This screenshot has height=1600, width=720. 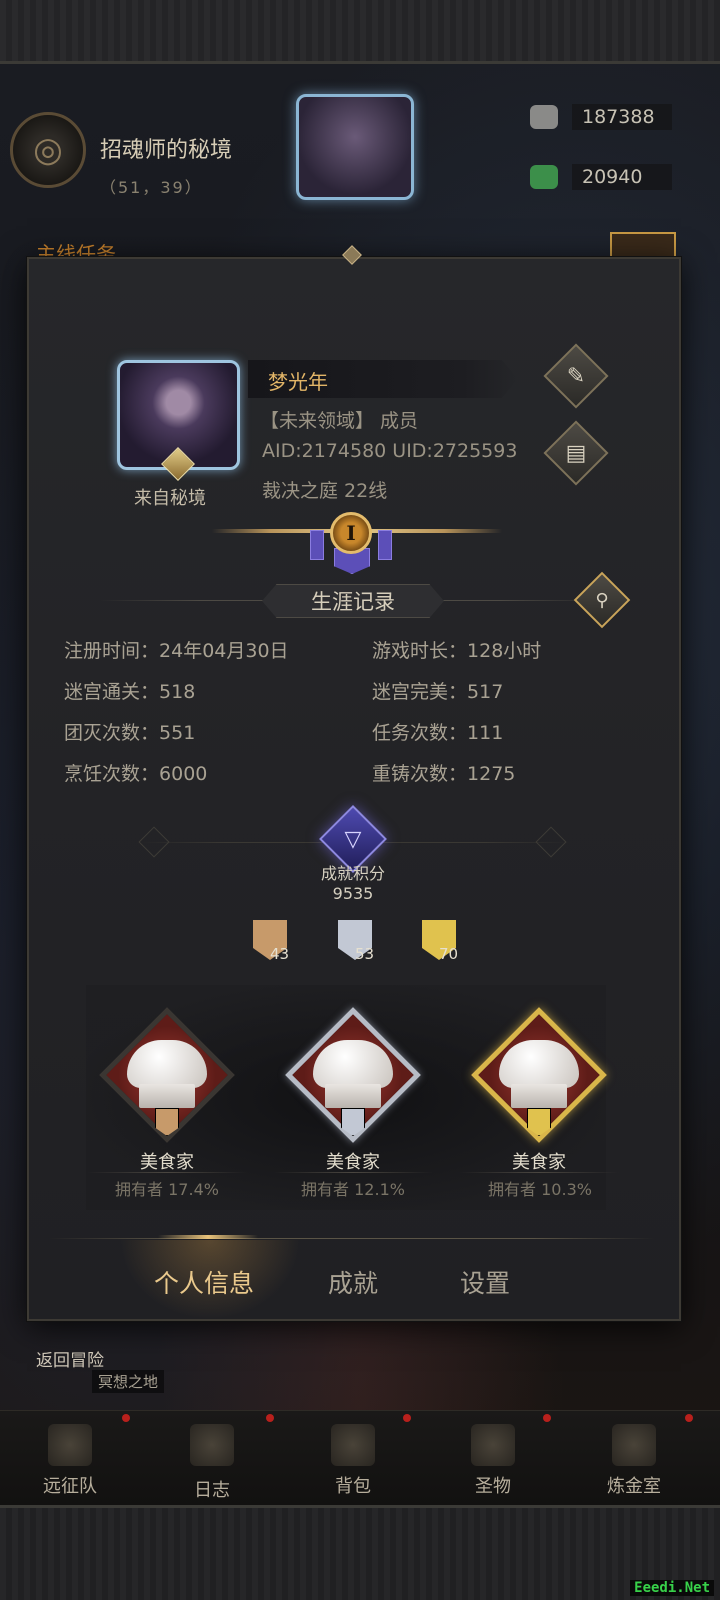 I want to click on achievement-score-label: 成就积分, so click(x=352, y=873).